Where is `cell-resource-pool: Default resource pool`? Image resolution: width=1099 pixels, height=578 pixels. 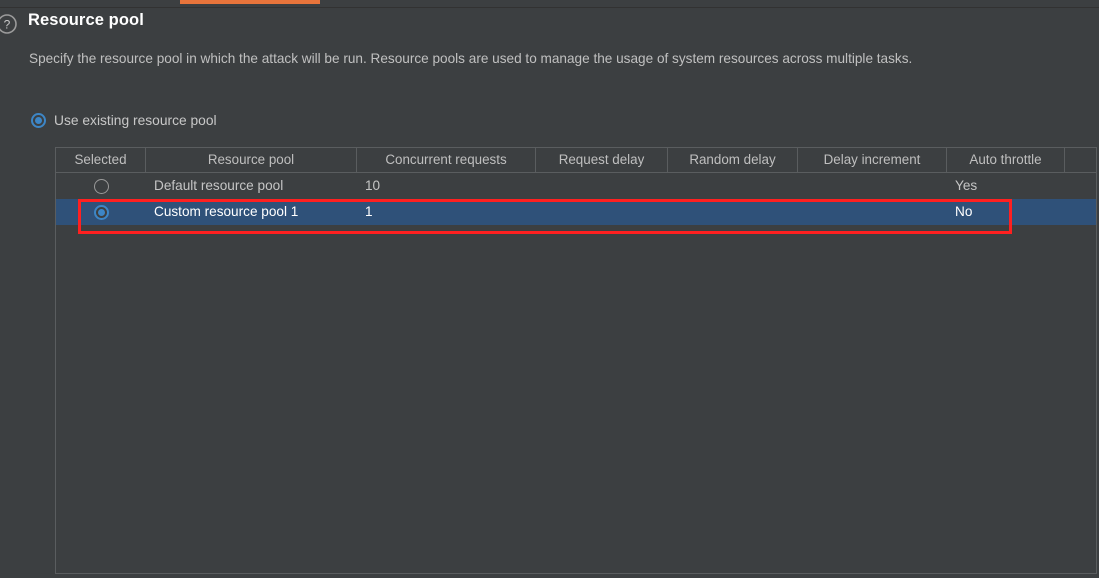
cell-resource-pool: Default resource pool is located at coordinates (219, 185).